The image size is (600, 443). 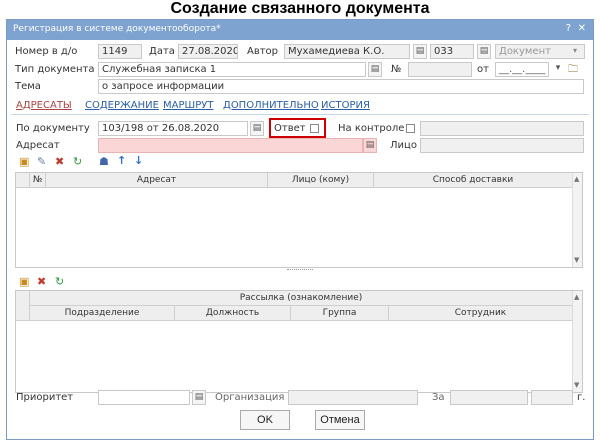 What do you see at coordinates (53, 128) in the screenshot?
I see `po-doc-label: По документу` at bounding box center [53, 128].